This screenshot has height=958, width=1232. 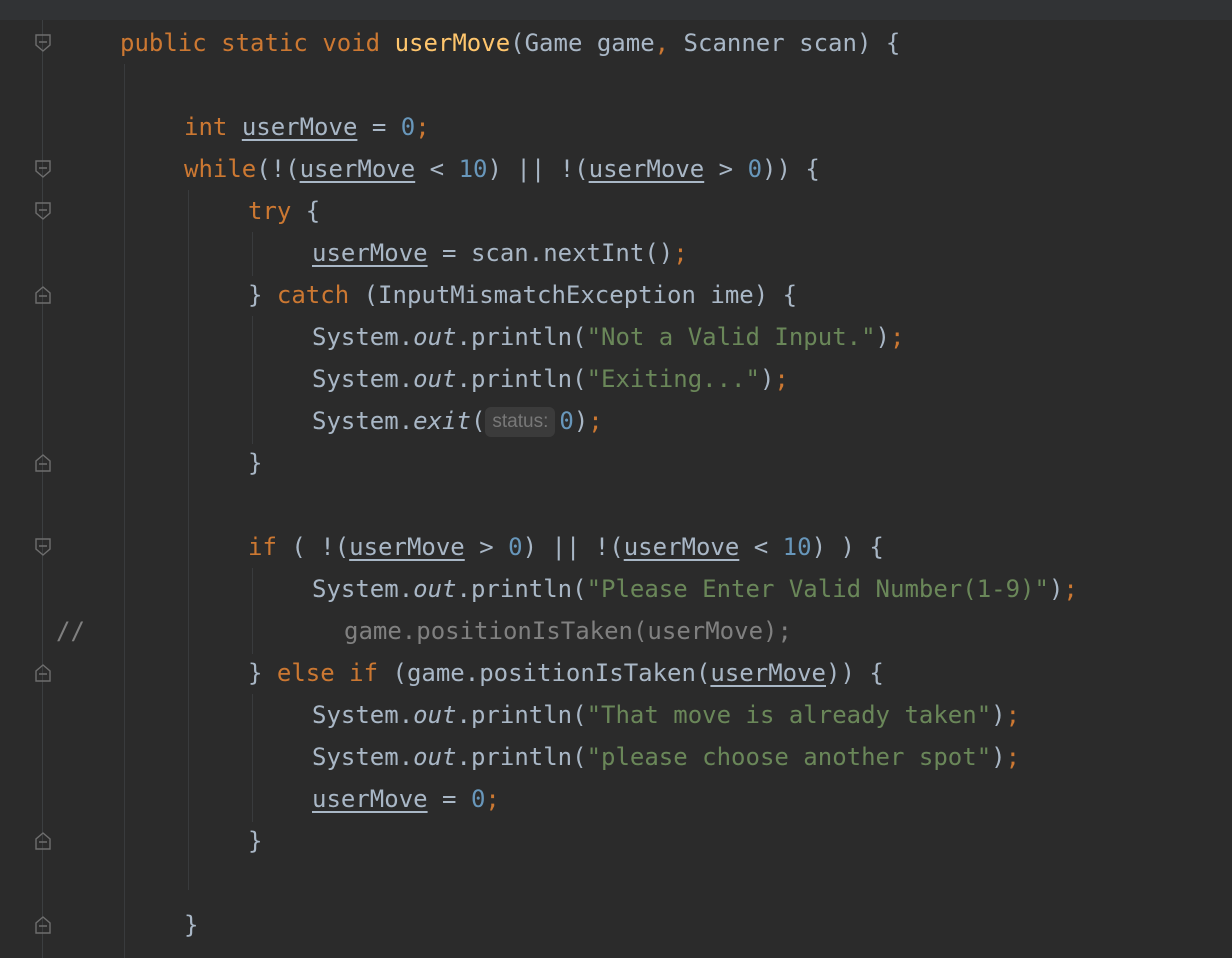 I want to click on code-text: {, so click(x=306, y=211).